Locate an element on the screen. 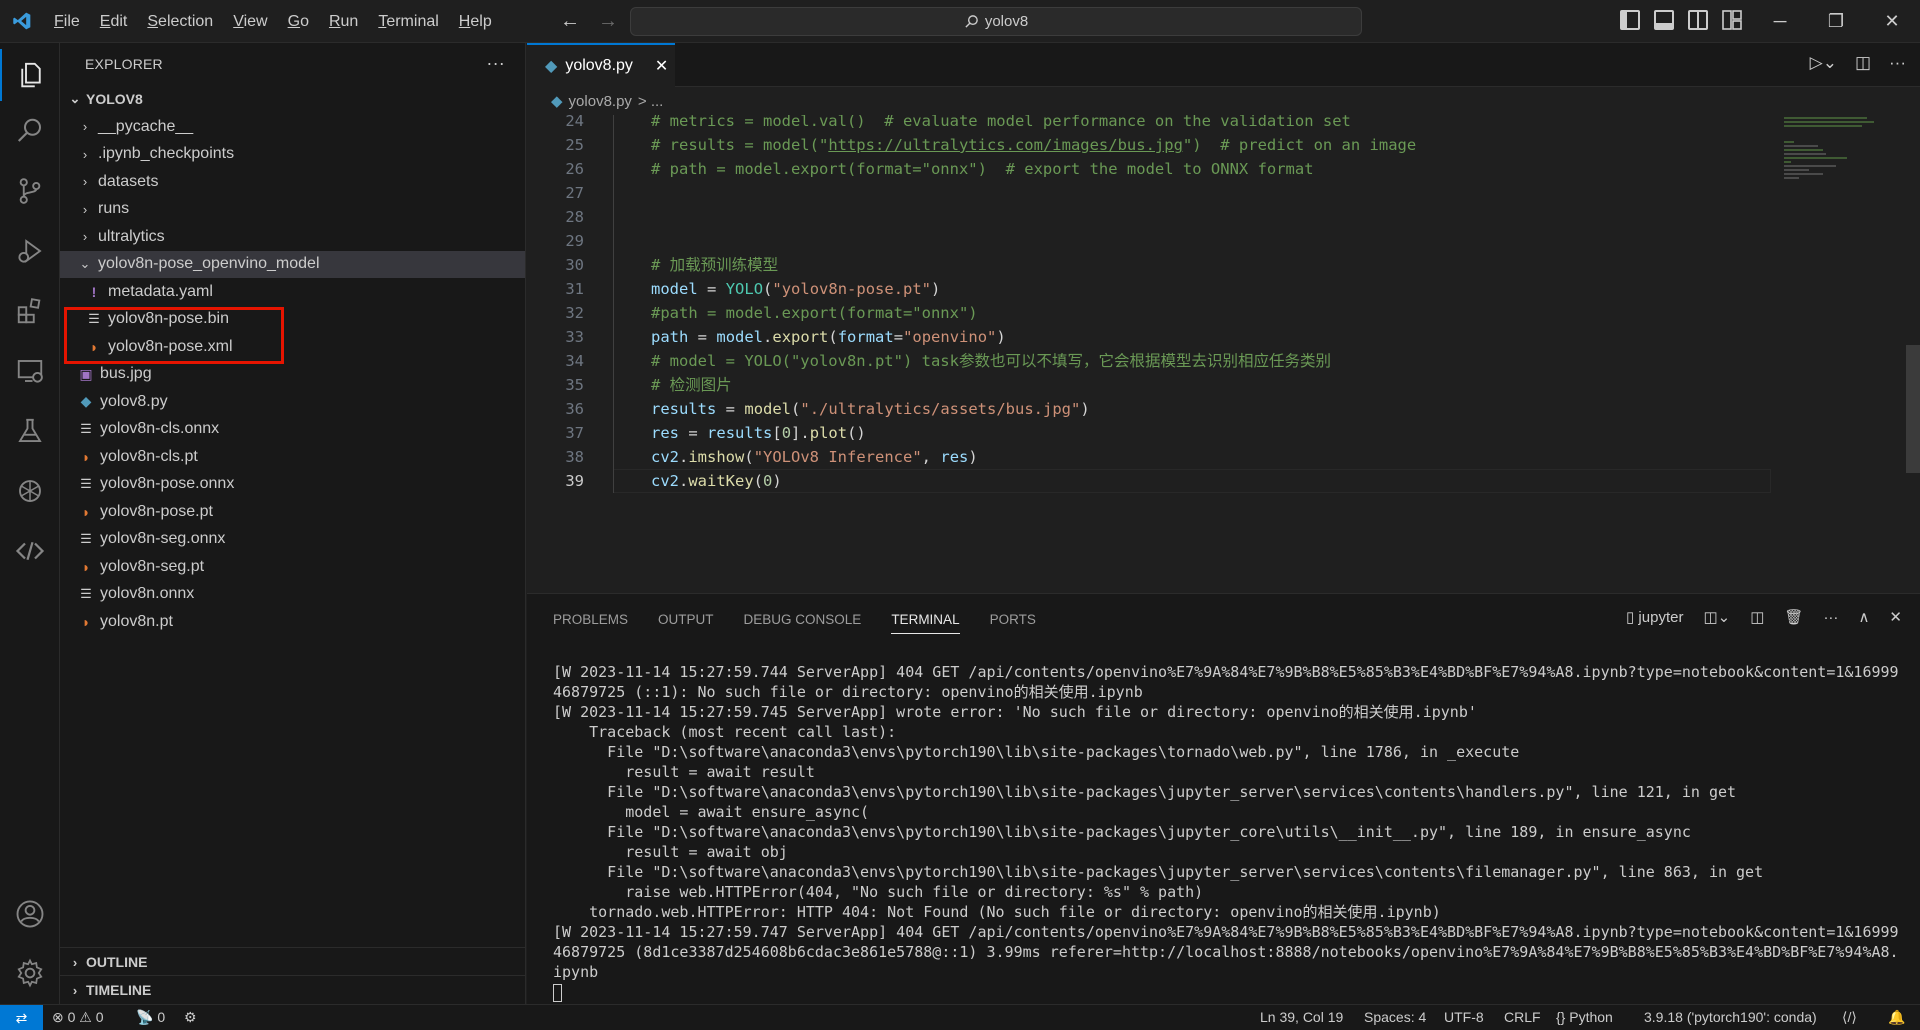  split-terminal-icon: ◫ is located at coordinates (1757, 617).